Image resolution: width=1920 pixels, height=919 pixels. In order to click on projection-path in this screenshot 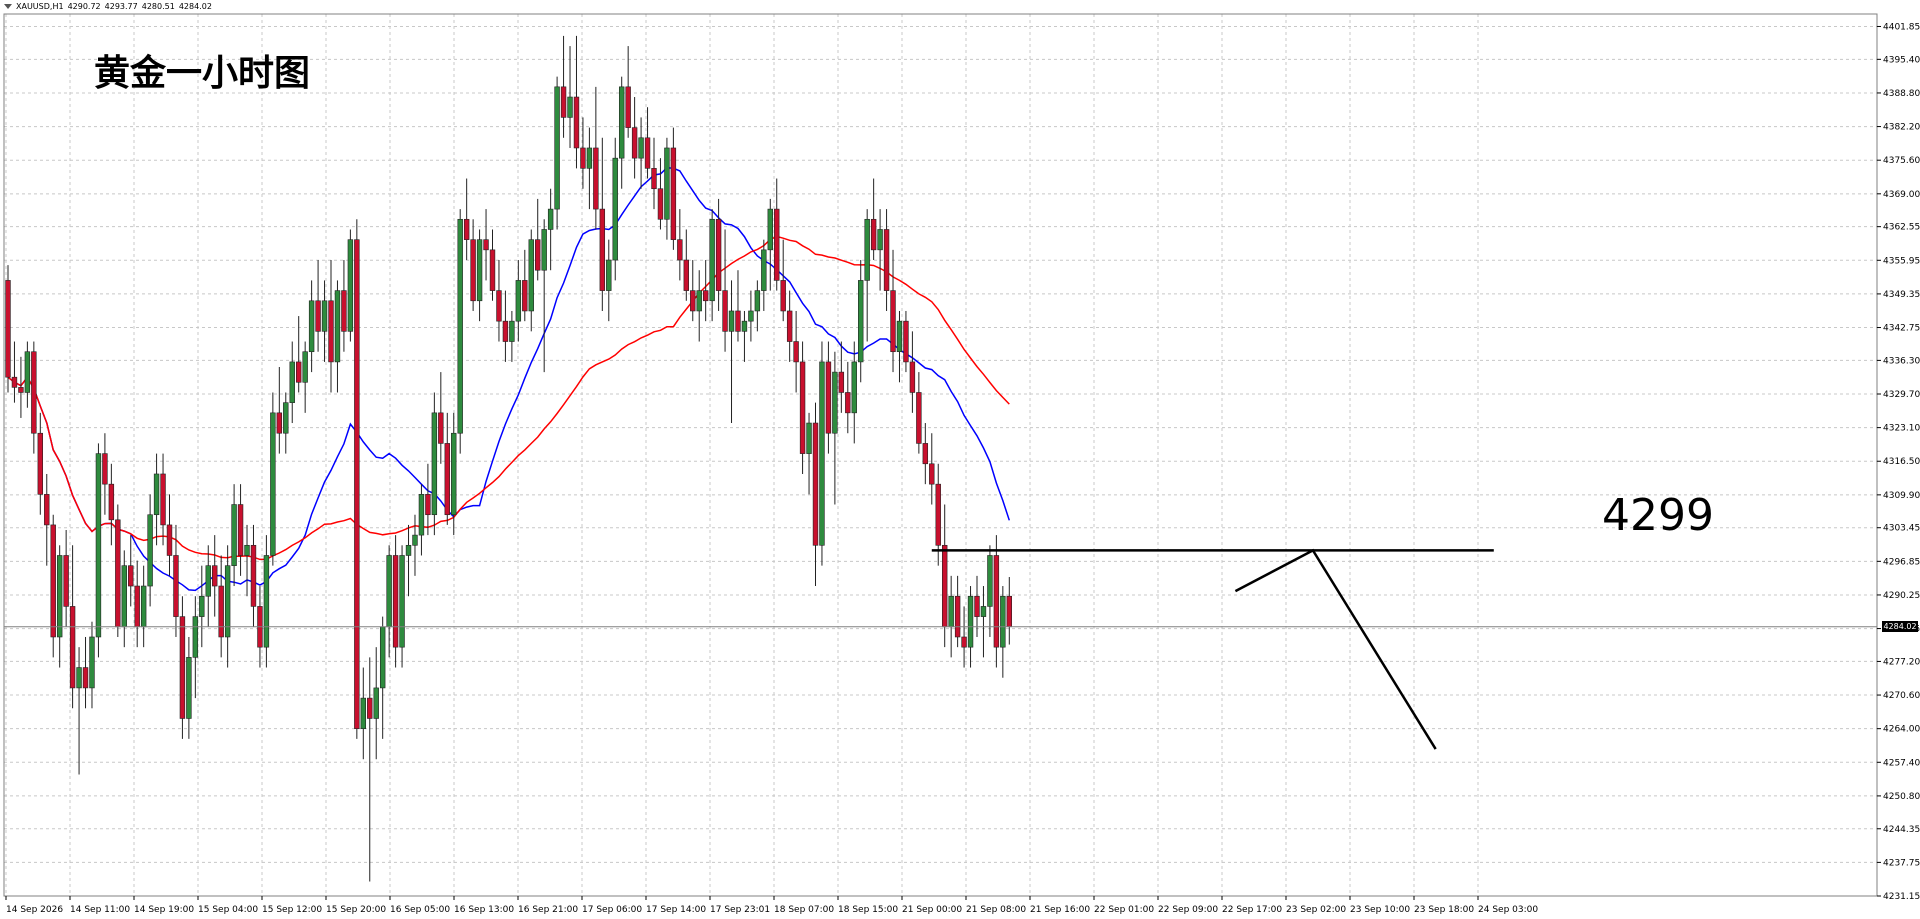, I will do `click(1335, 649)`.